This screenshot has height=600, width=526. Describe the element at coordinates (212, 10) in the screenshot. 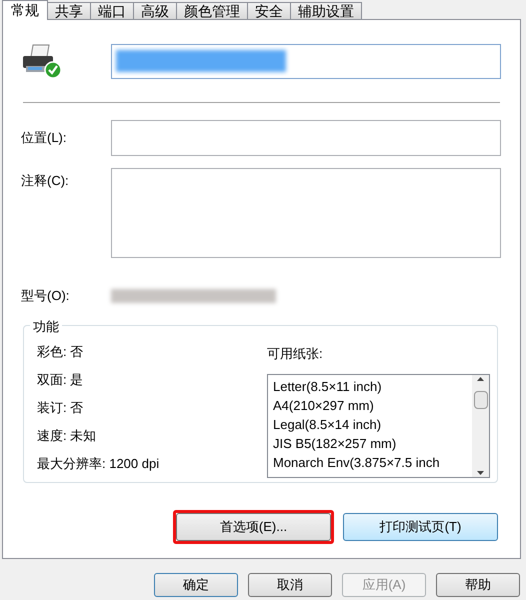

I see `tab: 颜色管理` at that location.